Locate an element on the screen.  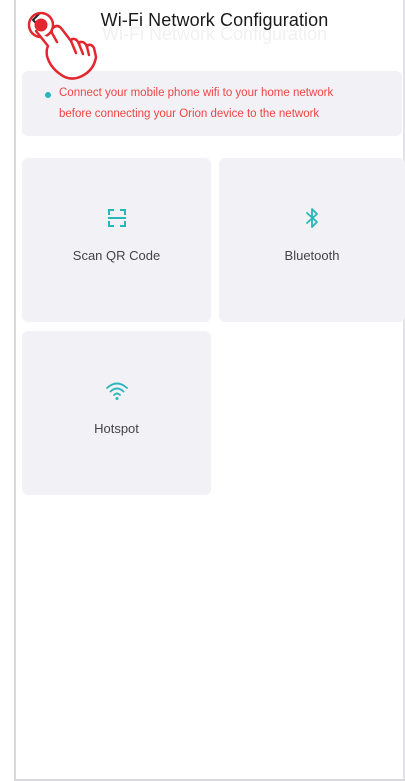
scan-qr-code-label: Scan QR Code is located at coordinates (116, 255).